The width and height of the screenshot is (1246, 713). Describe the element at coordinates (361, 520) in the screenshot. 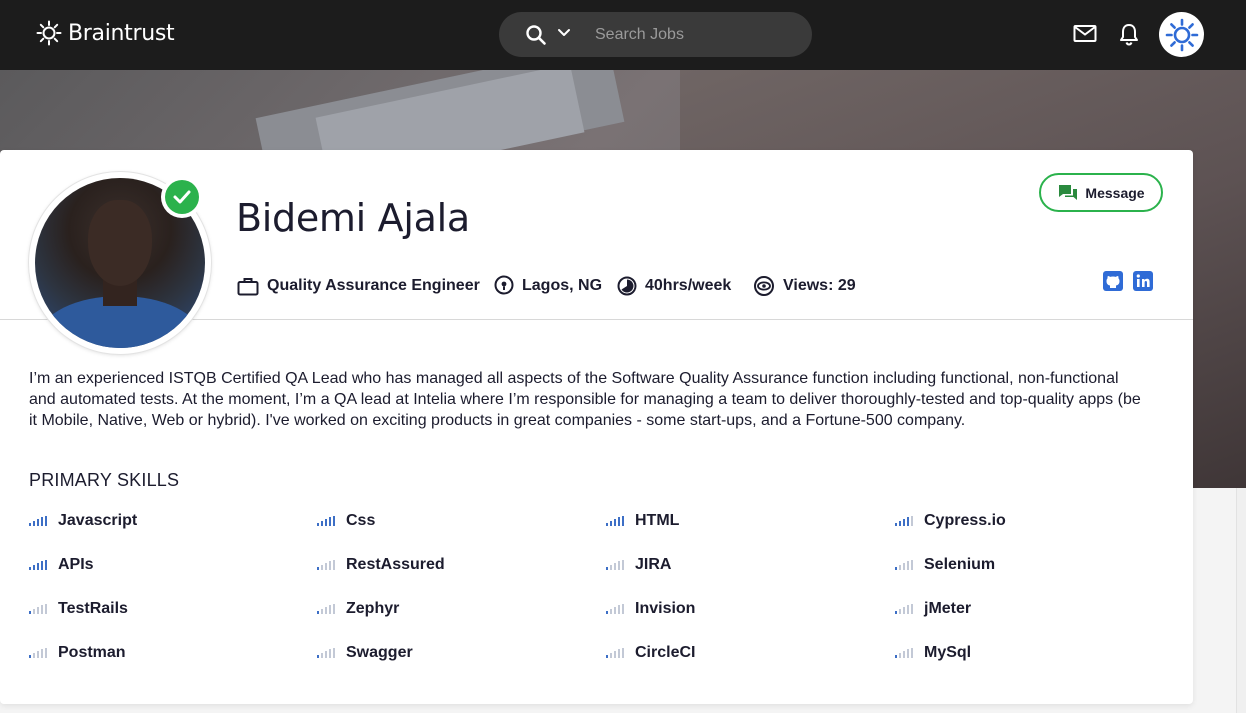

I see `skill-label: Css` at that location.